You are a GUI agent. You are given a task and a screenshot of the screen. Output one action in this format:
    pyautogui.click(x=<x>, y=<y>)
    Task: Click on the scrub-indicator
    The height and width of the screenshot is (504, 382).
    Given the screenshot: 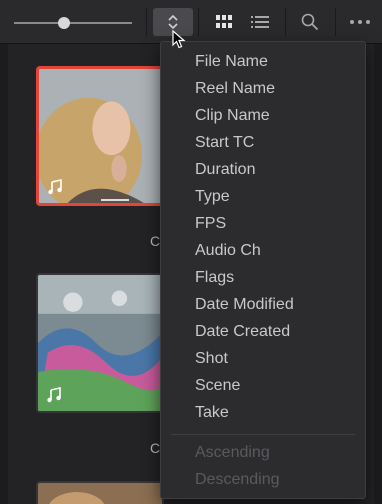 What is the action you would take?
    pyautogui.click(x=115, y=200)
    